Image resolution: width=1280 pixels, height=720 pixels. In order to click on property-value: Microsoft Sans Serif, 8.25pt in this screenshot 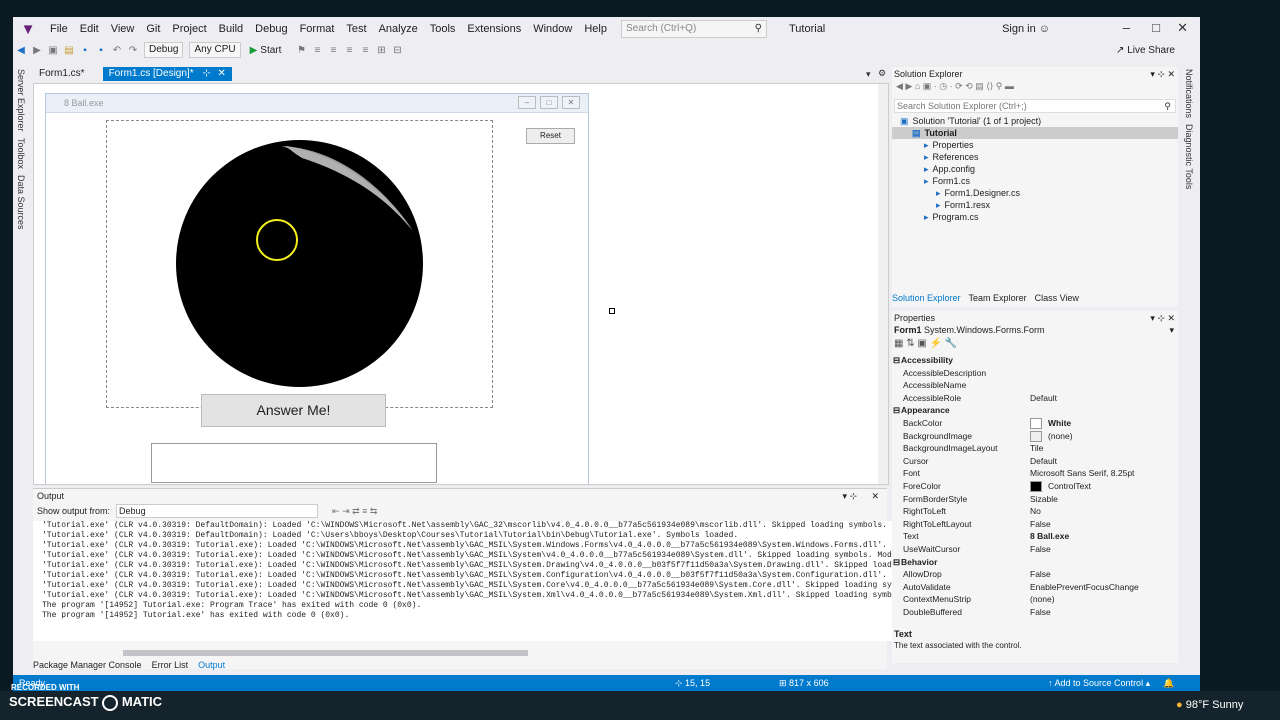, I will do `click(1082, 473)`.